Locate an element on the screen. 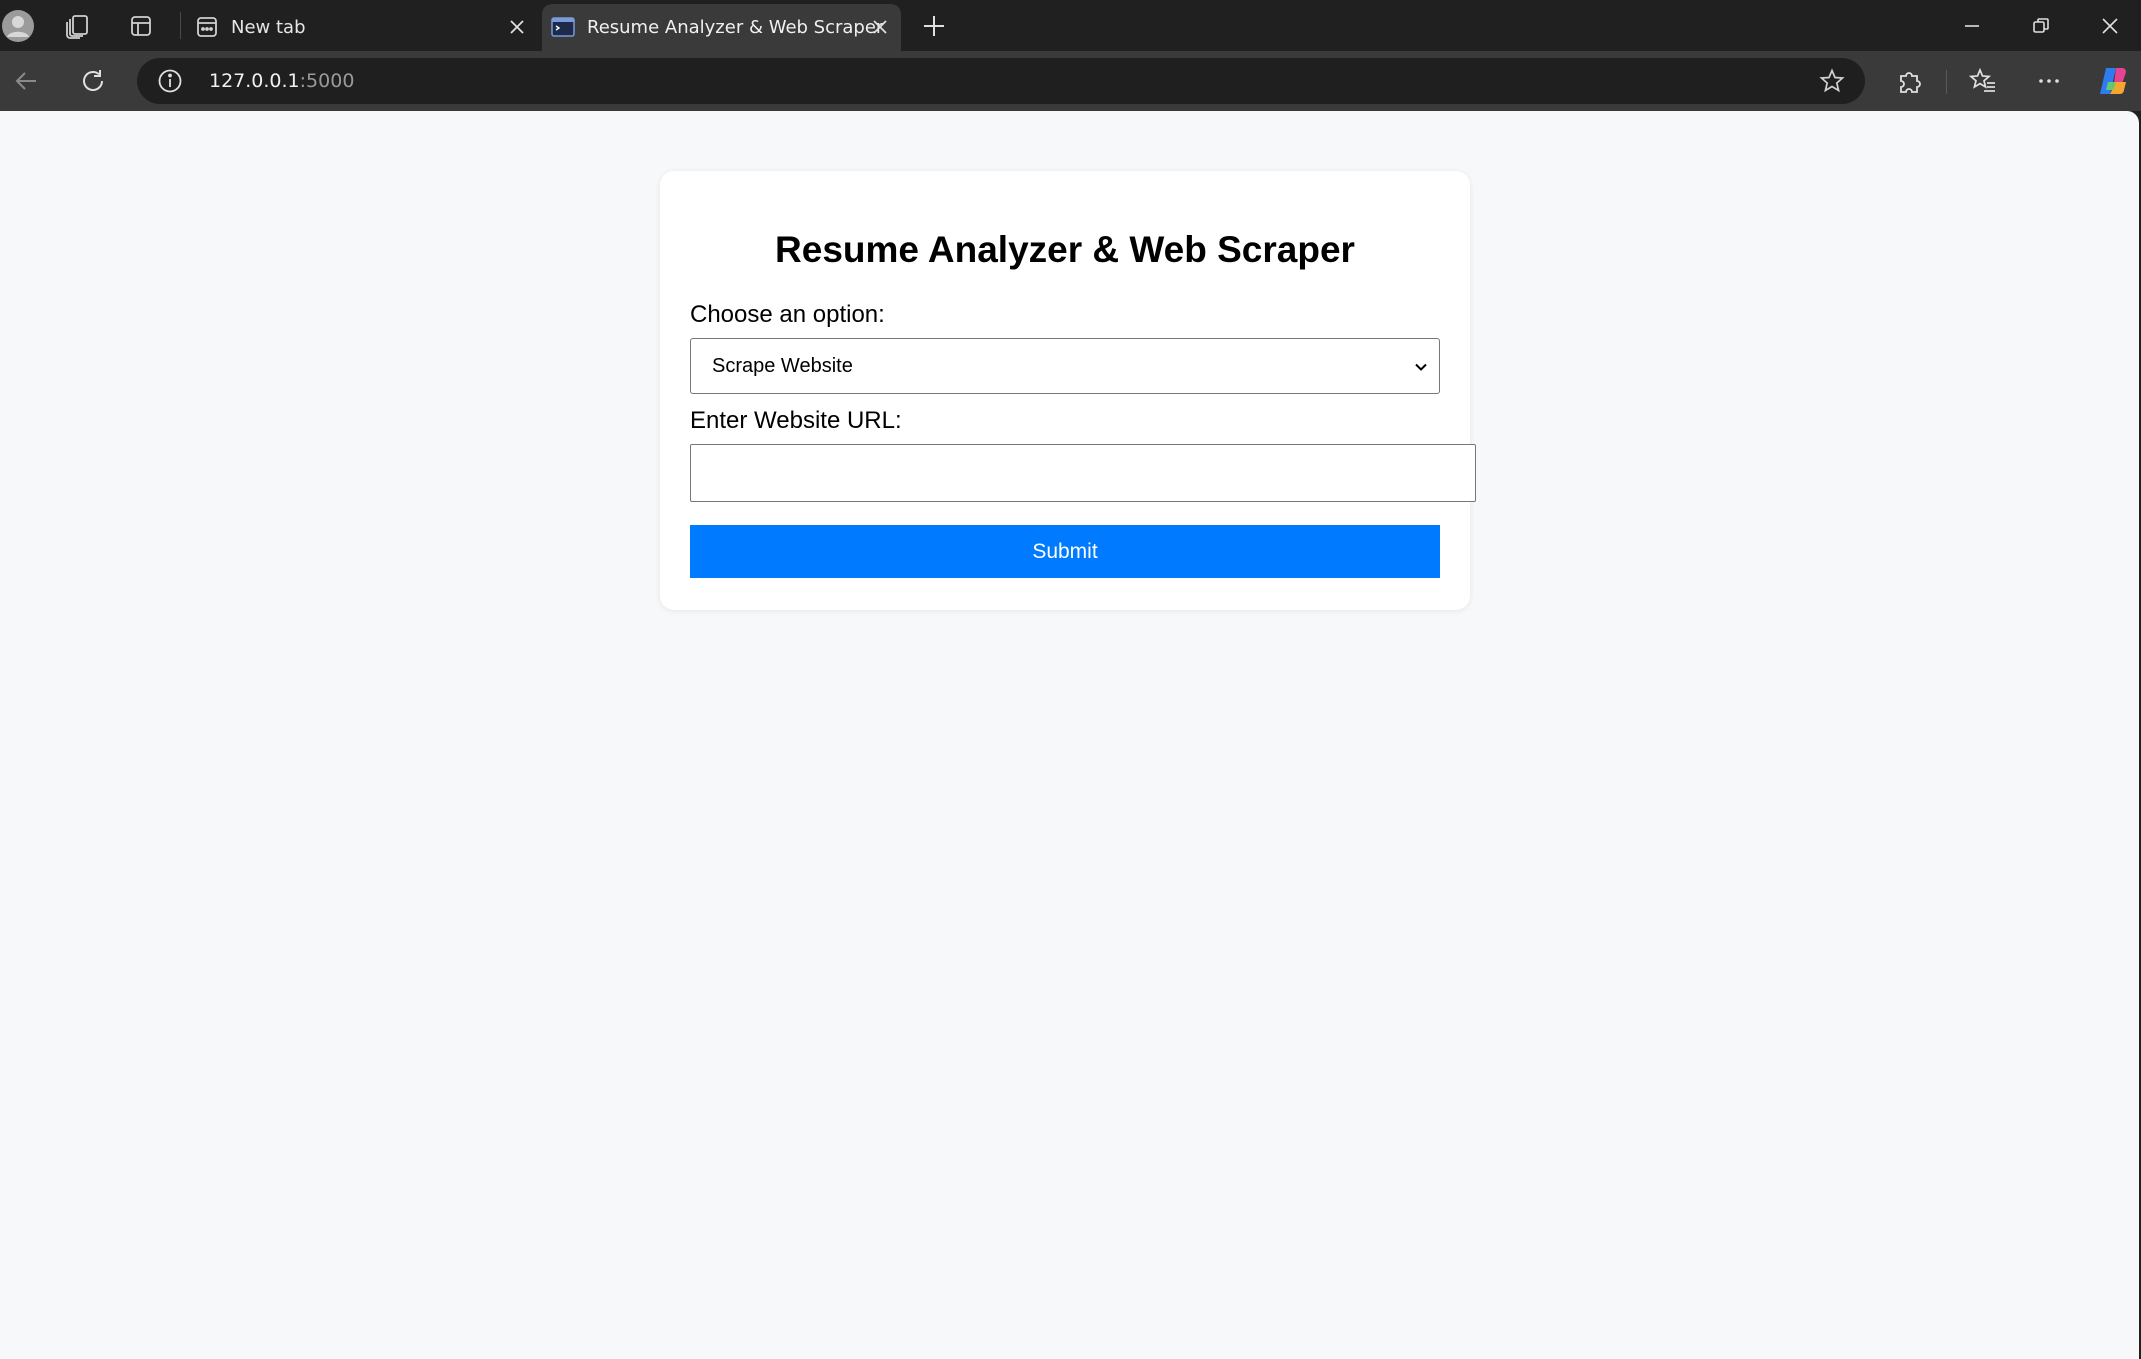  tab-resume-analyzer: Resume Analyzer & Web Scraper is located at coordinates (721, 27).